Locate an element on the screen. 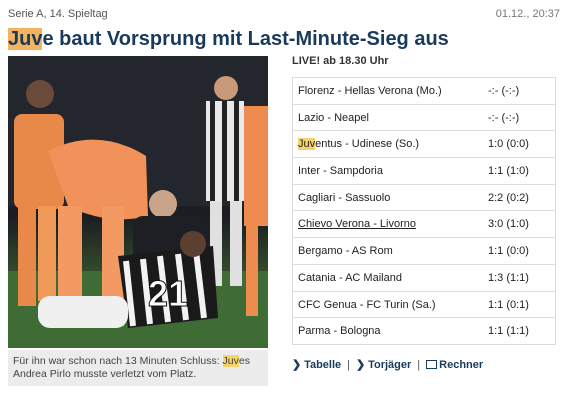 The height and width of the screenshot is (408, 568). rechner-label: Rechner is located at coordinates (461, 364).